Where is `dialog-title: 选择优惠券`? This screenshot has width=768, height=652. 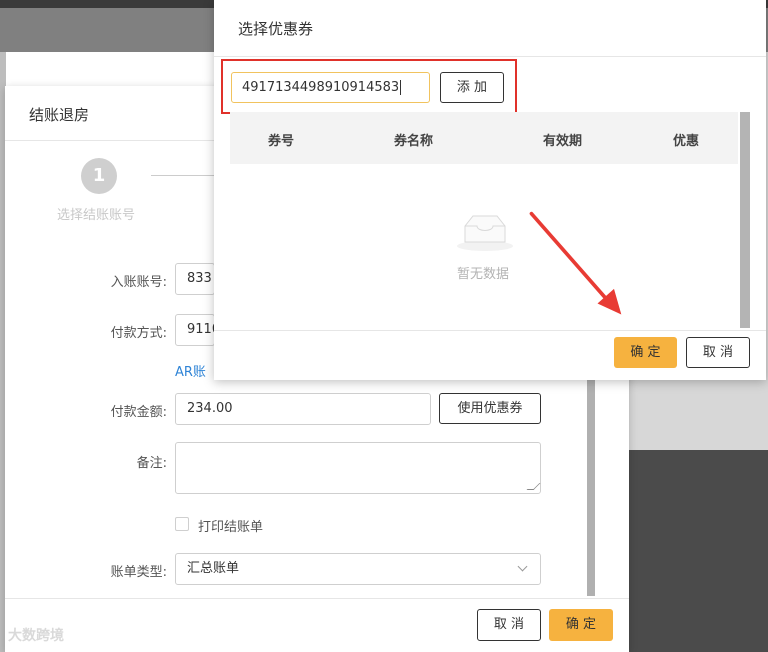
dialog-title: 选择优惠券 is located at coordinates (276, 29).